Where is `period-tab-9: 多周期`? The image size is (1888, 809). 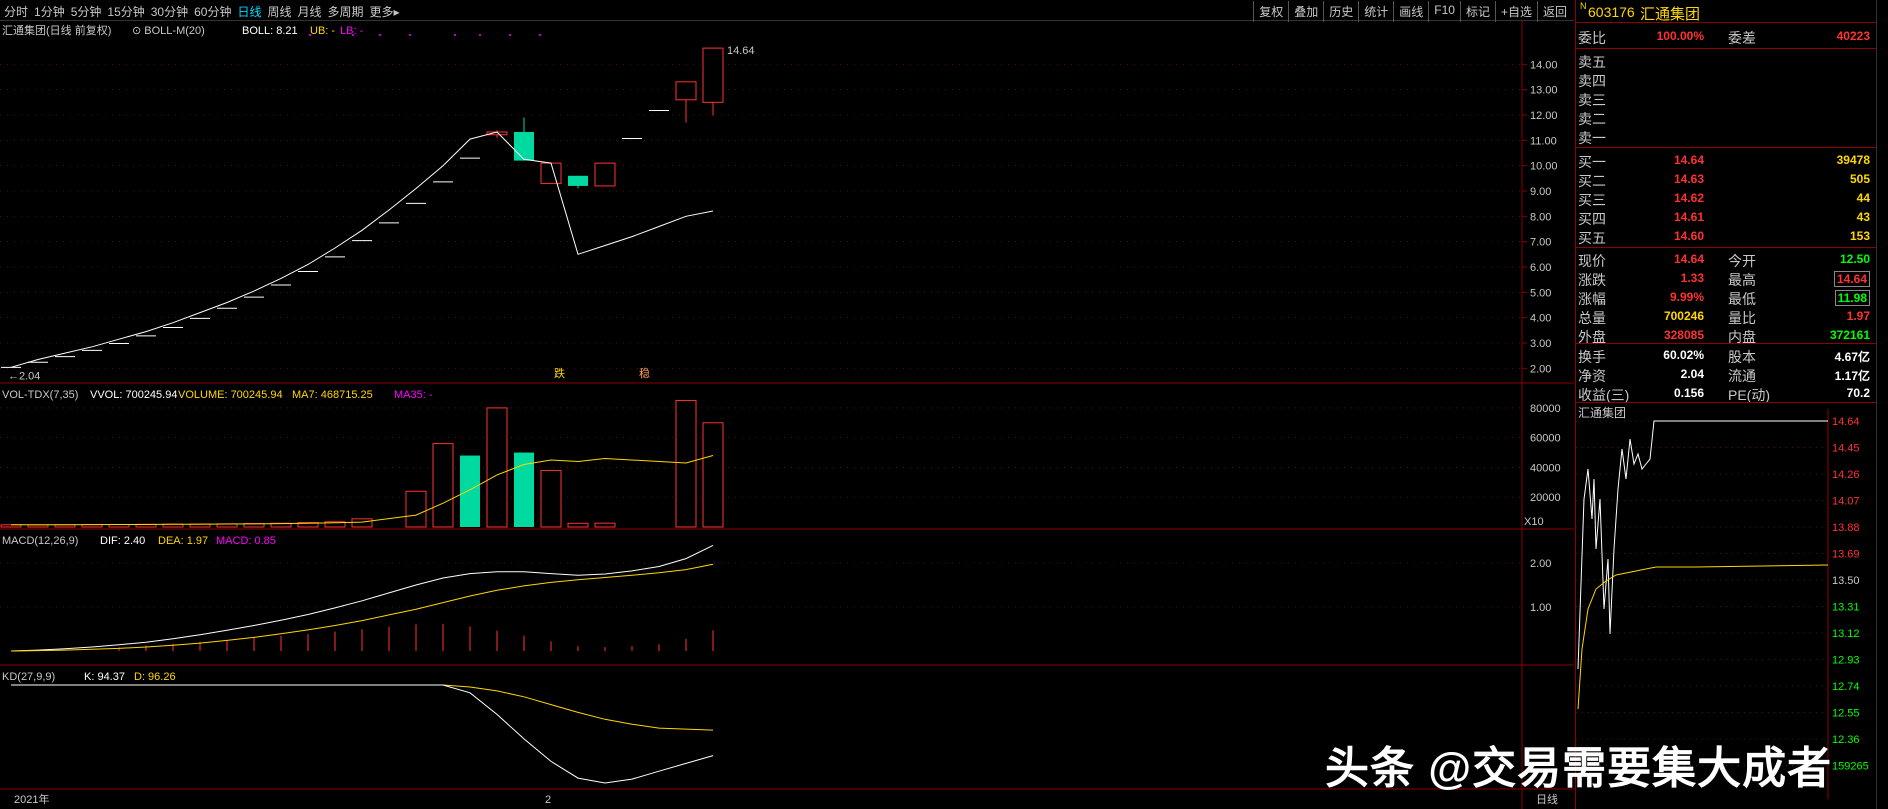
period-tab-9: 多周期 is located at coordinates (346, 11).